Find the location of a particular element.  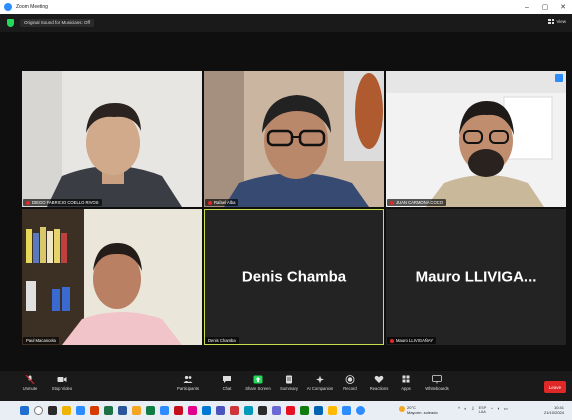

share-screen-icon is located at coordinates (258, 379).